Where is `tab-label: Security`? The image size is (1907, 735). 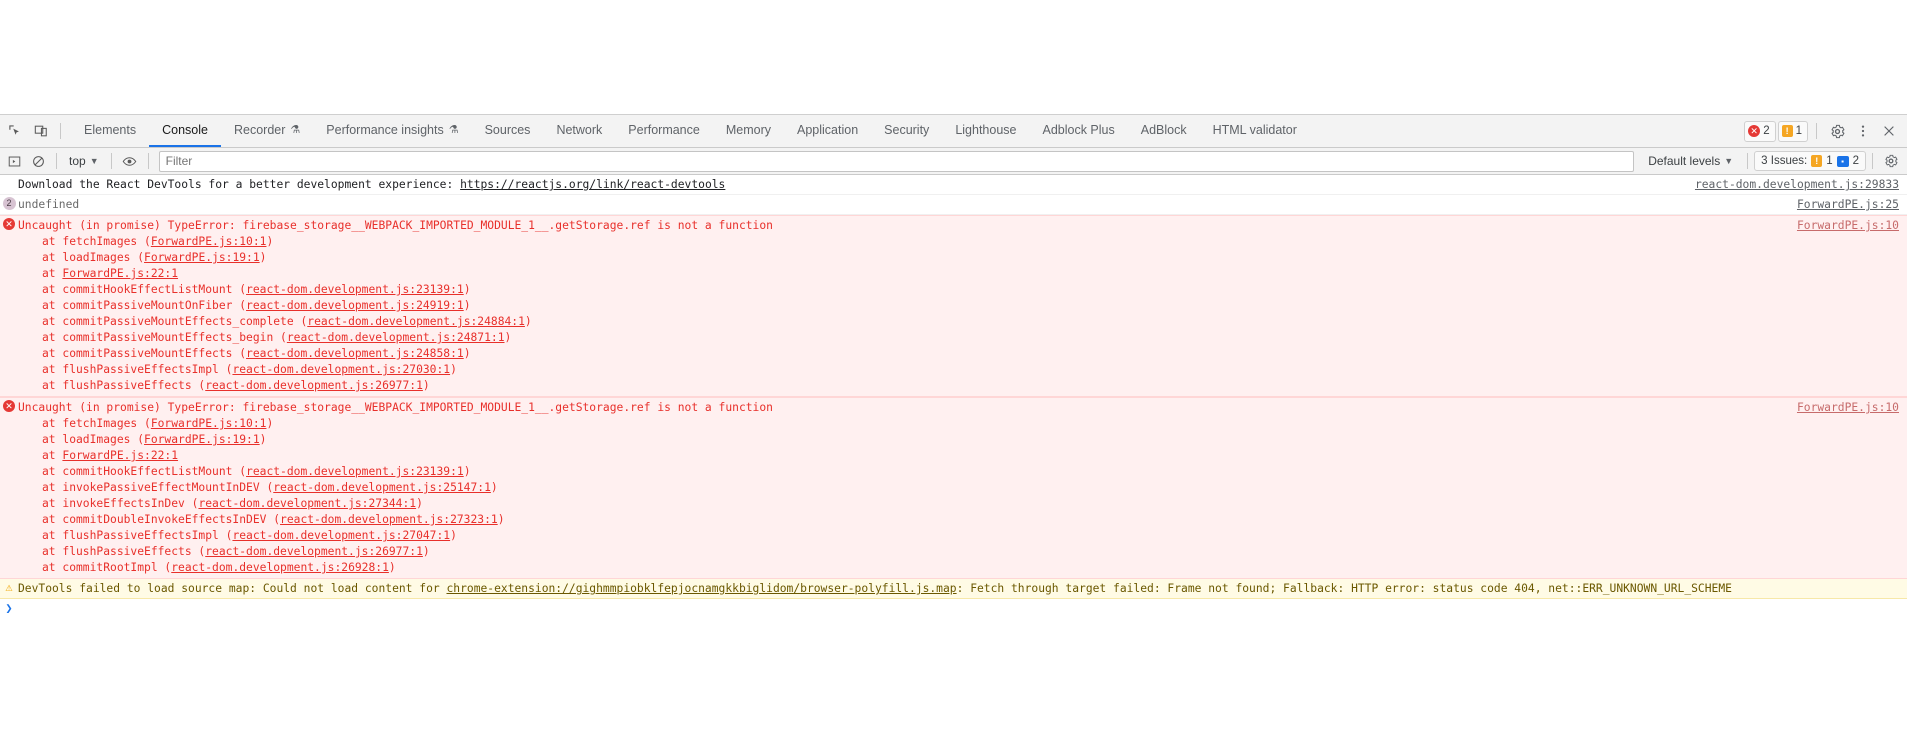 tab-label: Security is located at coordinates (907, 130).